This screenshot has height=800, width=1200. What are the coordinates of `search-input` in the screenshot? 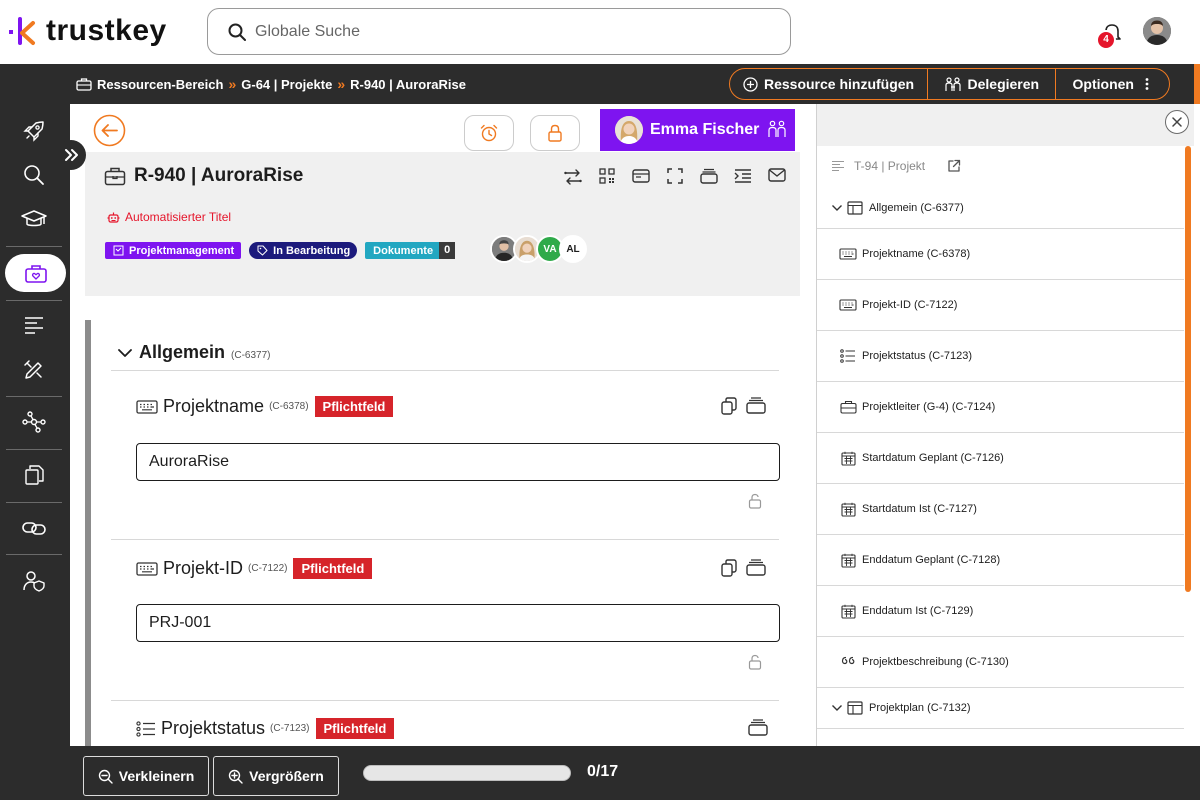 It's located at (495, 31).